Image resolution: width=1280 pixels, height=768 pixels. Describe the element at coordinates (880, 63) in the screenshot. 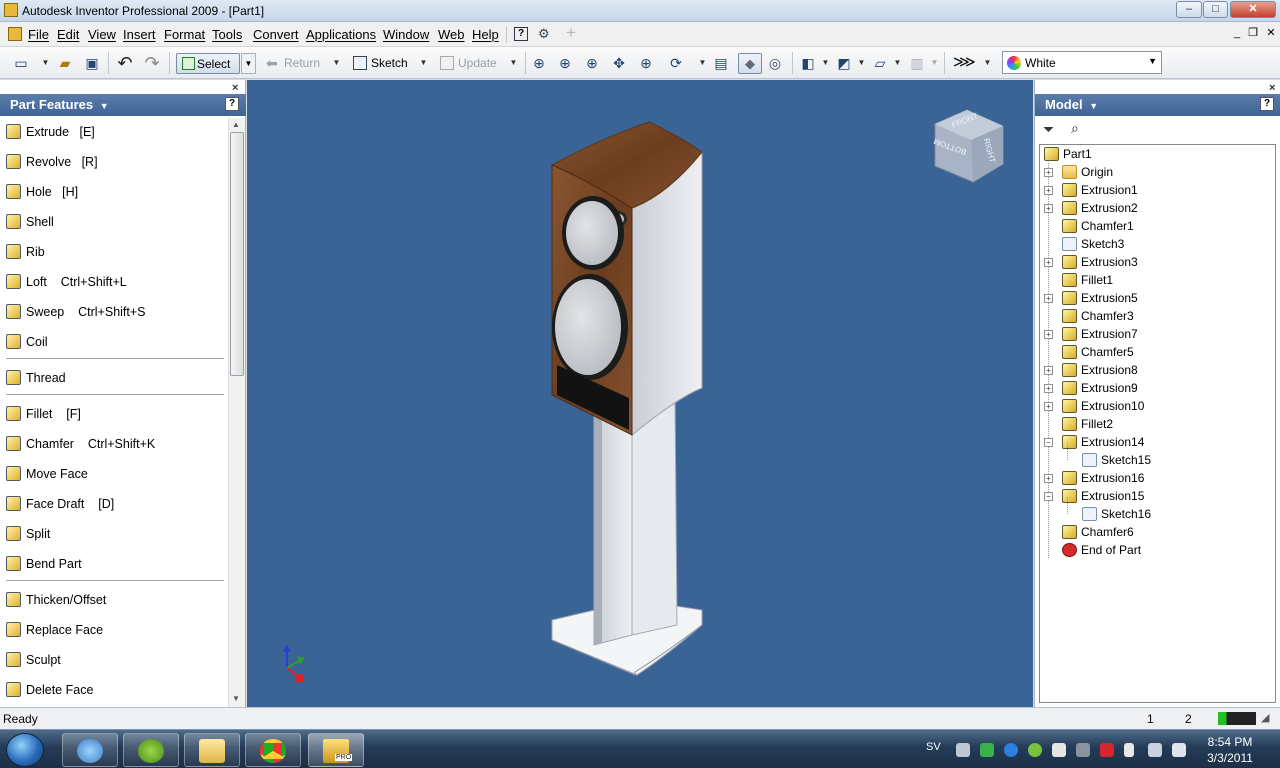

I see `section-view-icon: ▱` at that location.